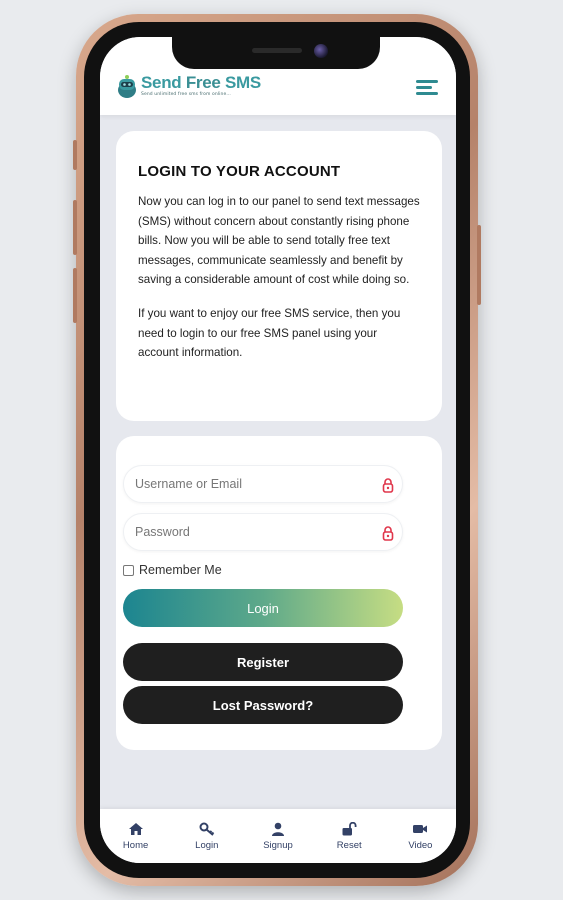 Image resolution: width=563 pixels, height=900 pixels. Describe the element at coordinates (263, 608) in the screenshot. I see `login-button: Login` at that location.